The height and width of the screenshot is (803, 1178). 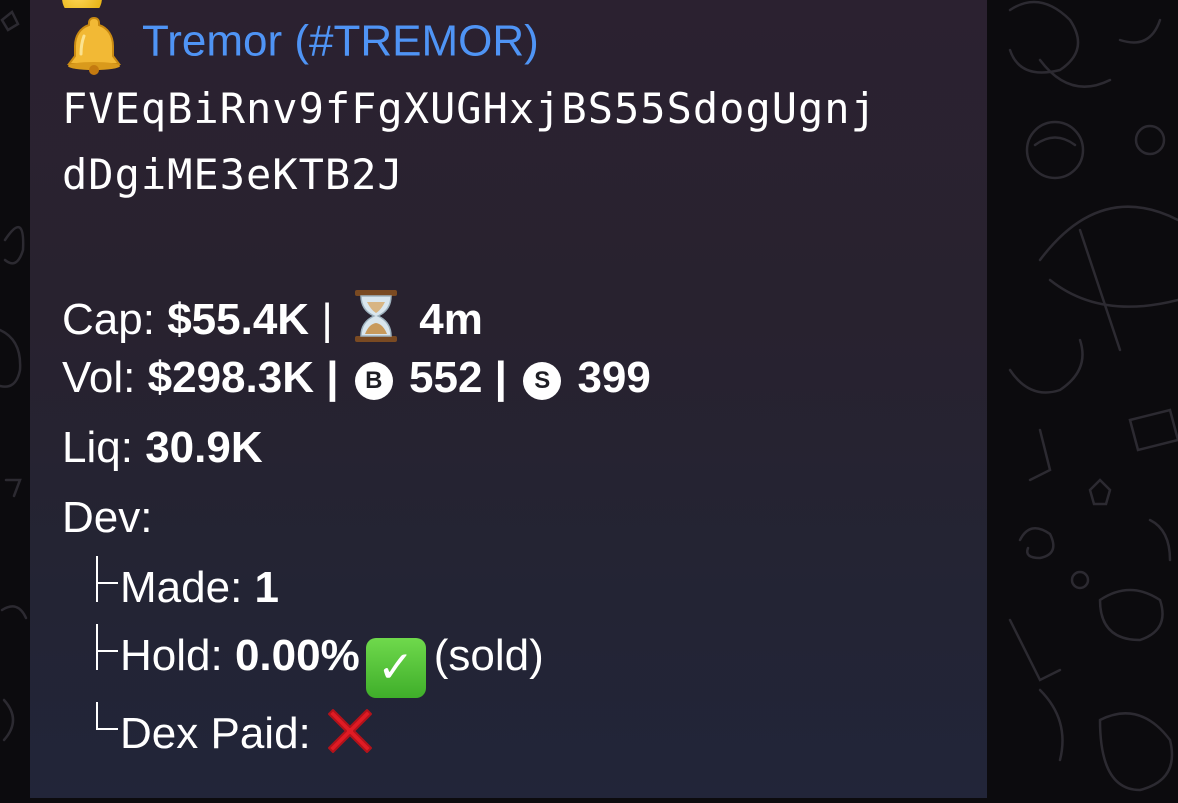 I want to click on vol-line: Vol: $298.3K | B 552 | S 399, so click(x=356, y=378).